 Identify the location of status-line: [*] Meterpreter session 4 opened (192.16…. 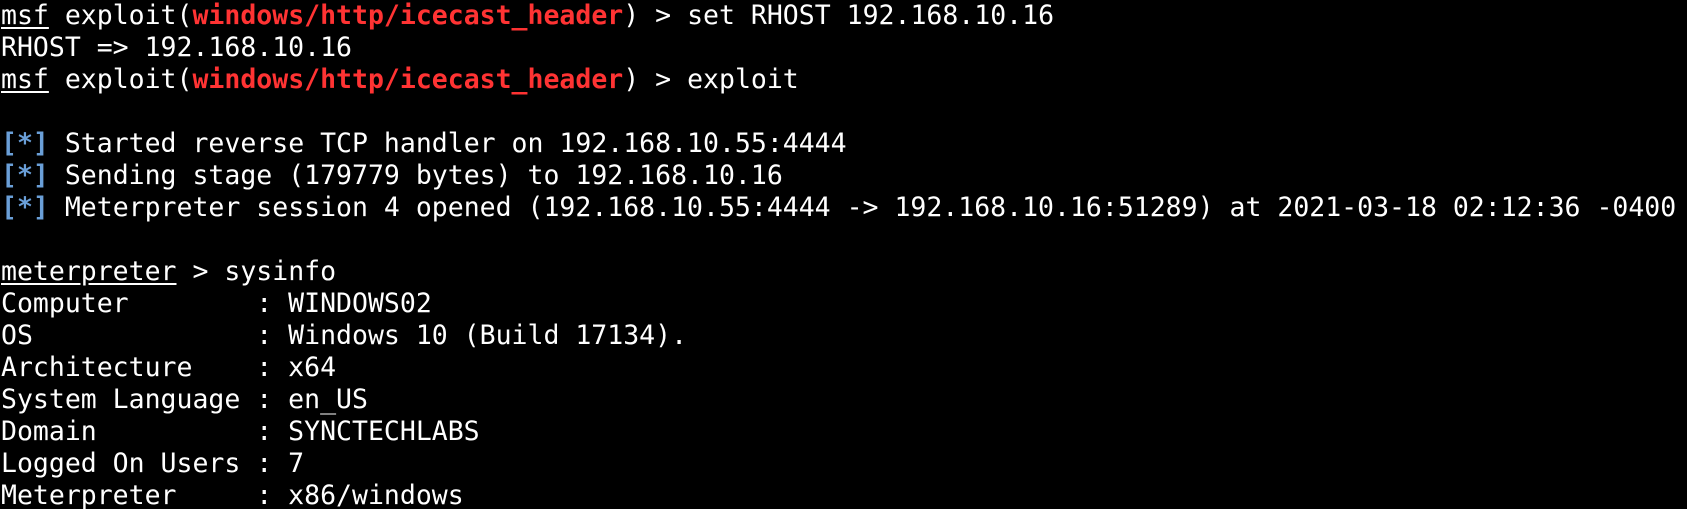
(844, 208).